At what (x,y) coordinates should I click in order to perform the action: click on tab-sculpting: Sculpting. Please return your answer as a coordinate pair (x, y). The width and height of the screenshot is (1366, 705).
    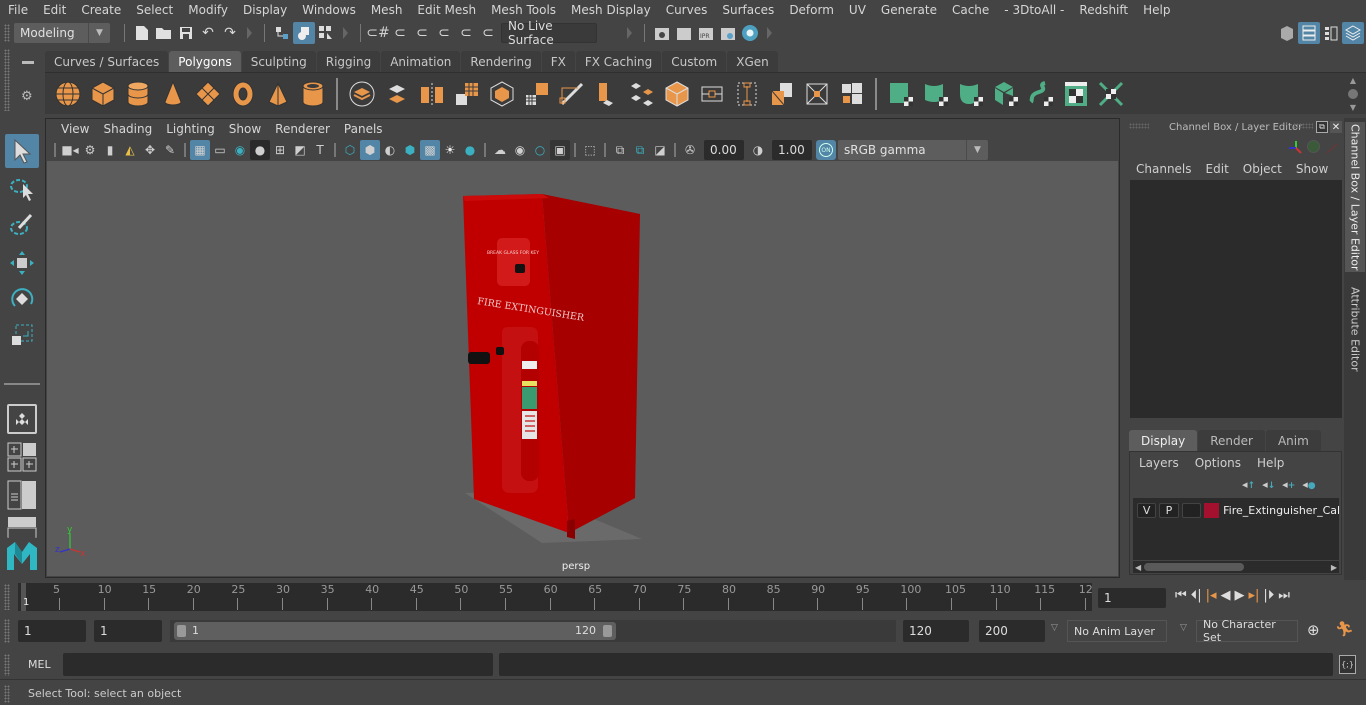
    Looking at the image, I should click on (278, 61).